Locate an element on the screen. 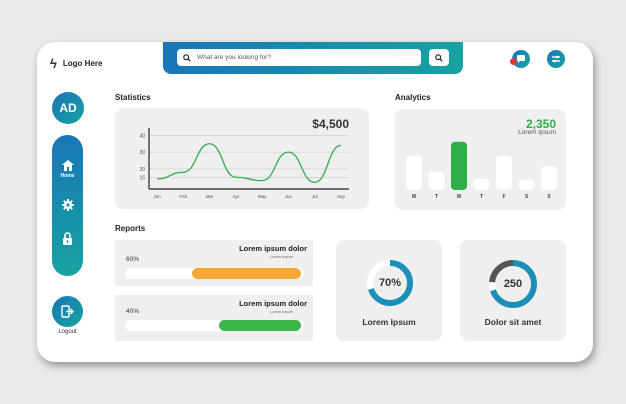 This screenshot has width=626, height=404. x-tick-label: Feb is located at coordinates (183, 196).